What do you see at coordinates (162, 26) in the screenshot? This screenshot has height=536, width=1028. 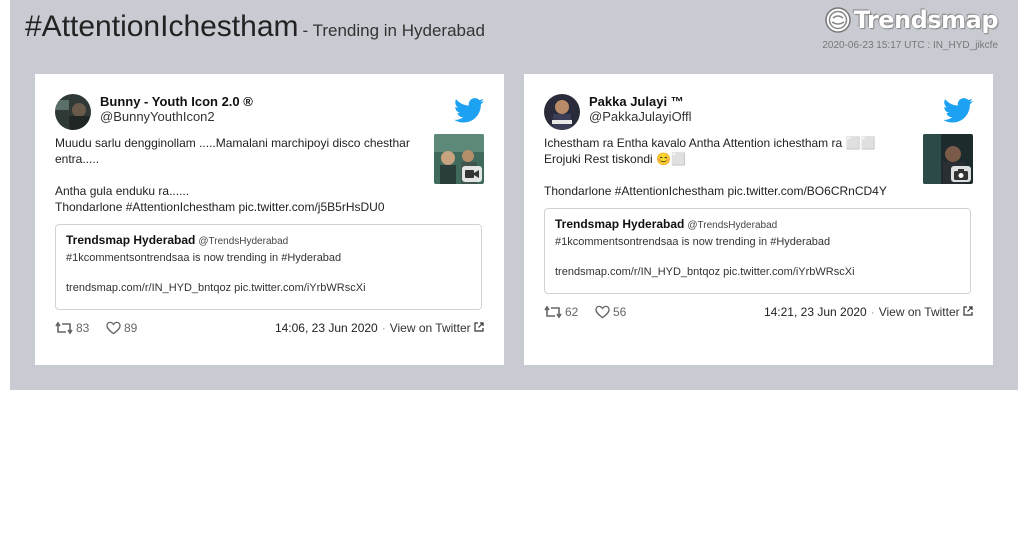 I see `hashtag-title: #AttentionIchestham` at bounding box center [162, 26].